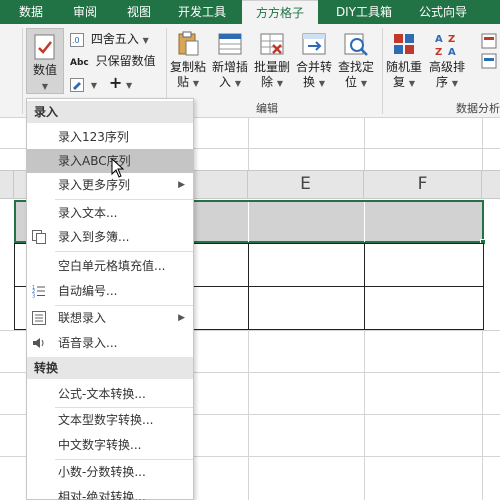 The width and height of the screenshot is (500, 500). I want to click on find-locate-label-1: 查找定, so click(355, 67).